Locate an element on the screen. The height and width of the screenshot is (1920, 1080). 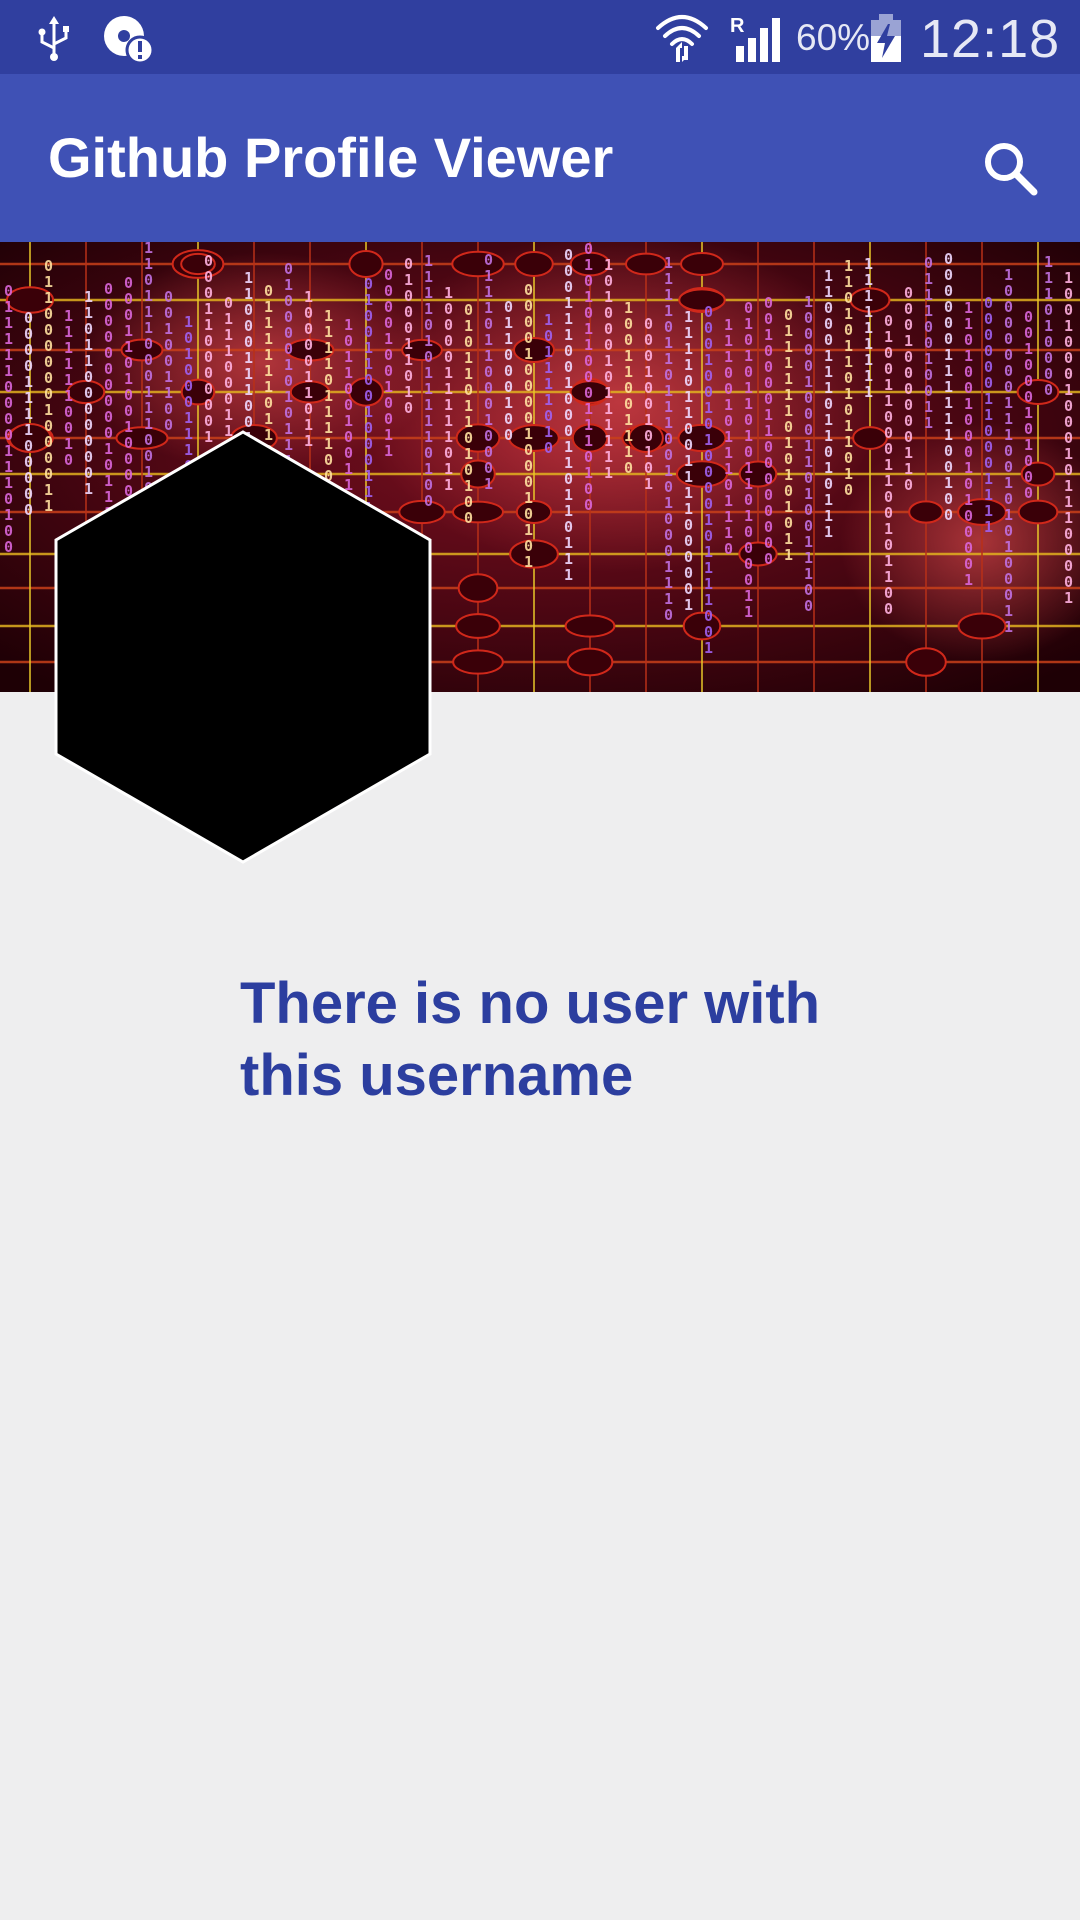
search-button is located at coordinates (1010, 168).